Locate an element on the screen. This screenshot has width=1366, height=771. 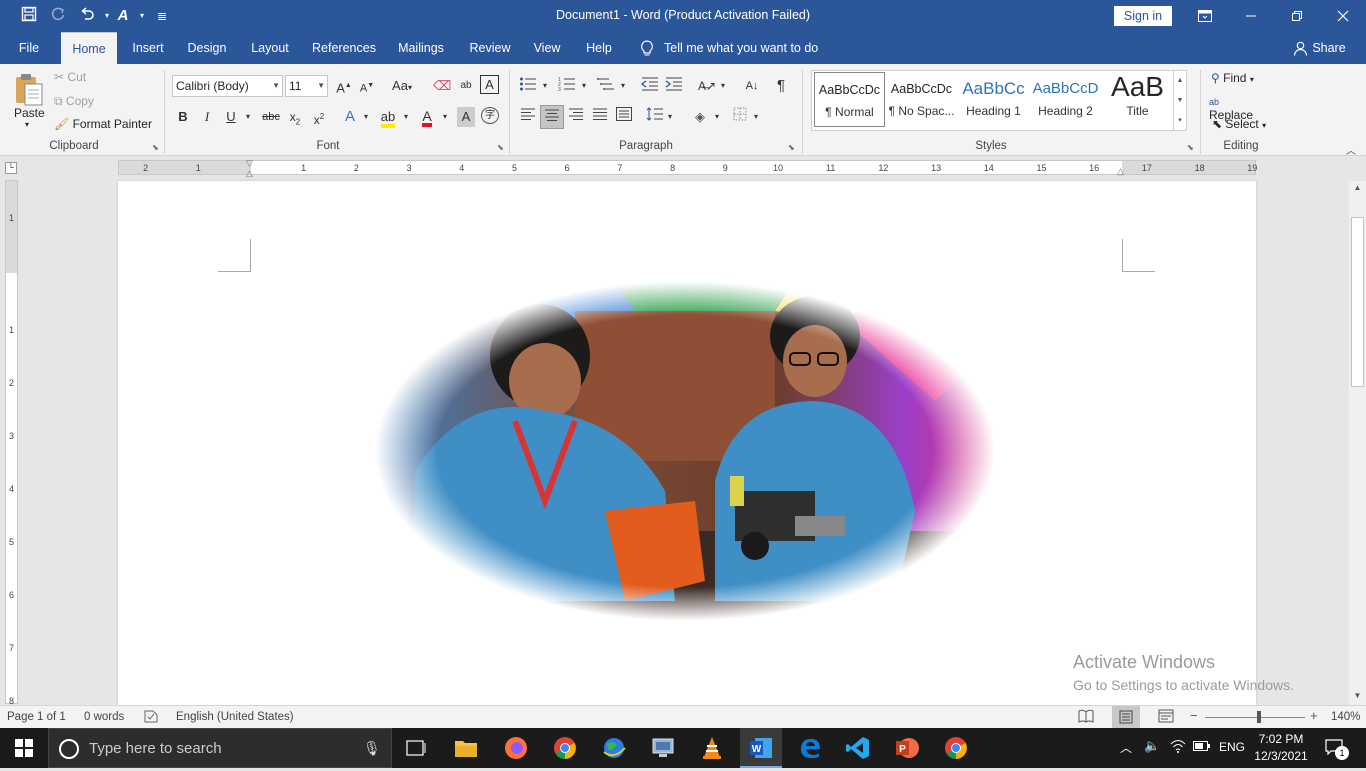
shrink-font-icon: A▼ is located at coordinates (367, 86).